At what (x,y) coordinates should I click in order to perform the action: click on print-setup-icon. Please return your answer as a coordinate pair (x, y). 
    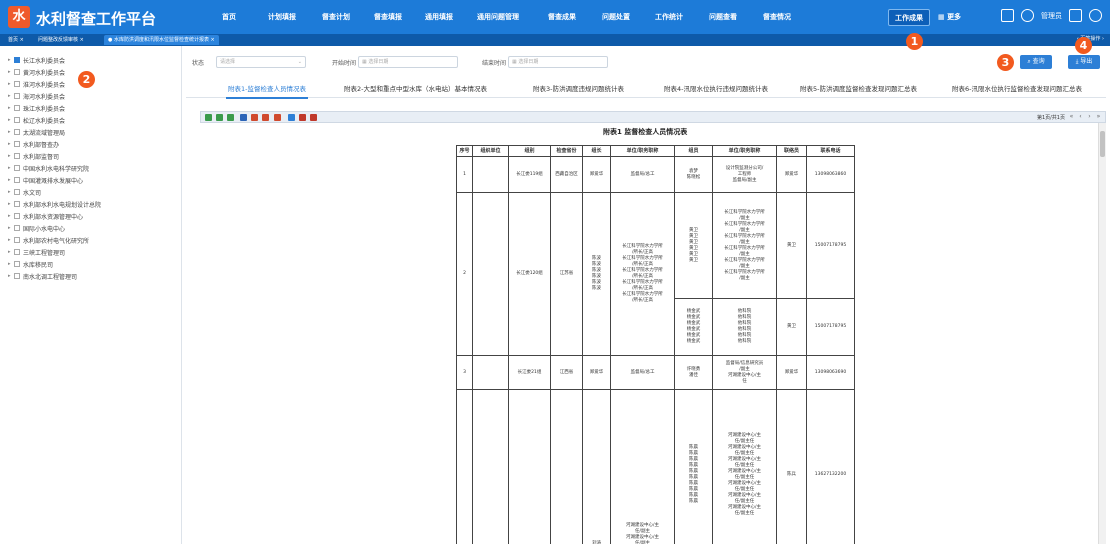
    Looking at the image, I should click on (313, 117).